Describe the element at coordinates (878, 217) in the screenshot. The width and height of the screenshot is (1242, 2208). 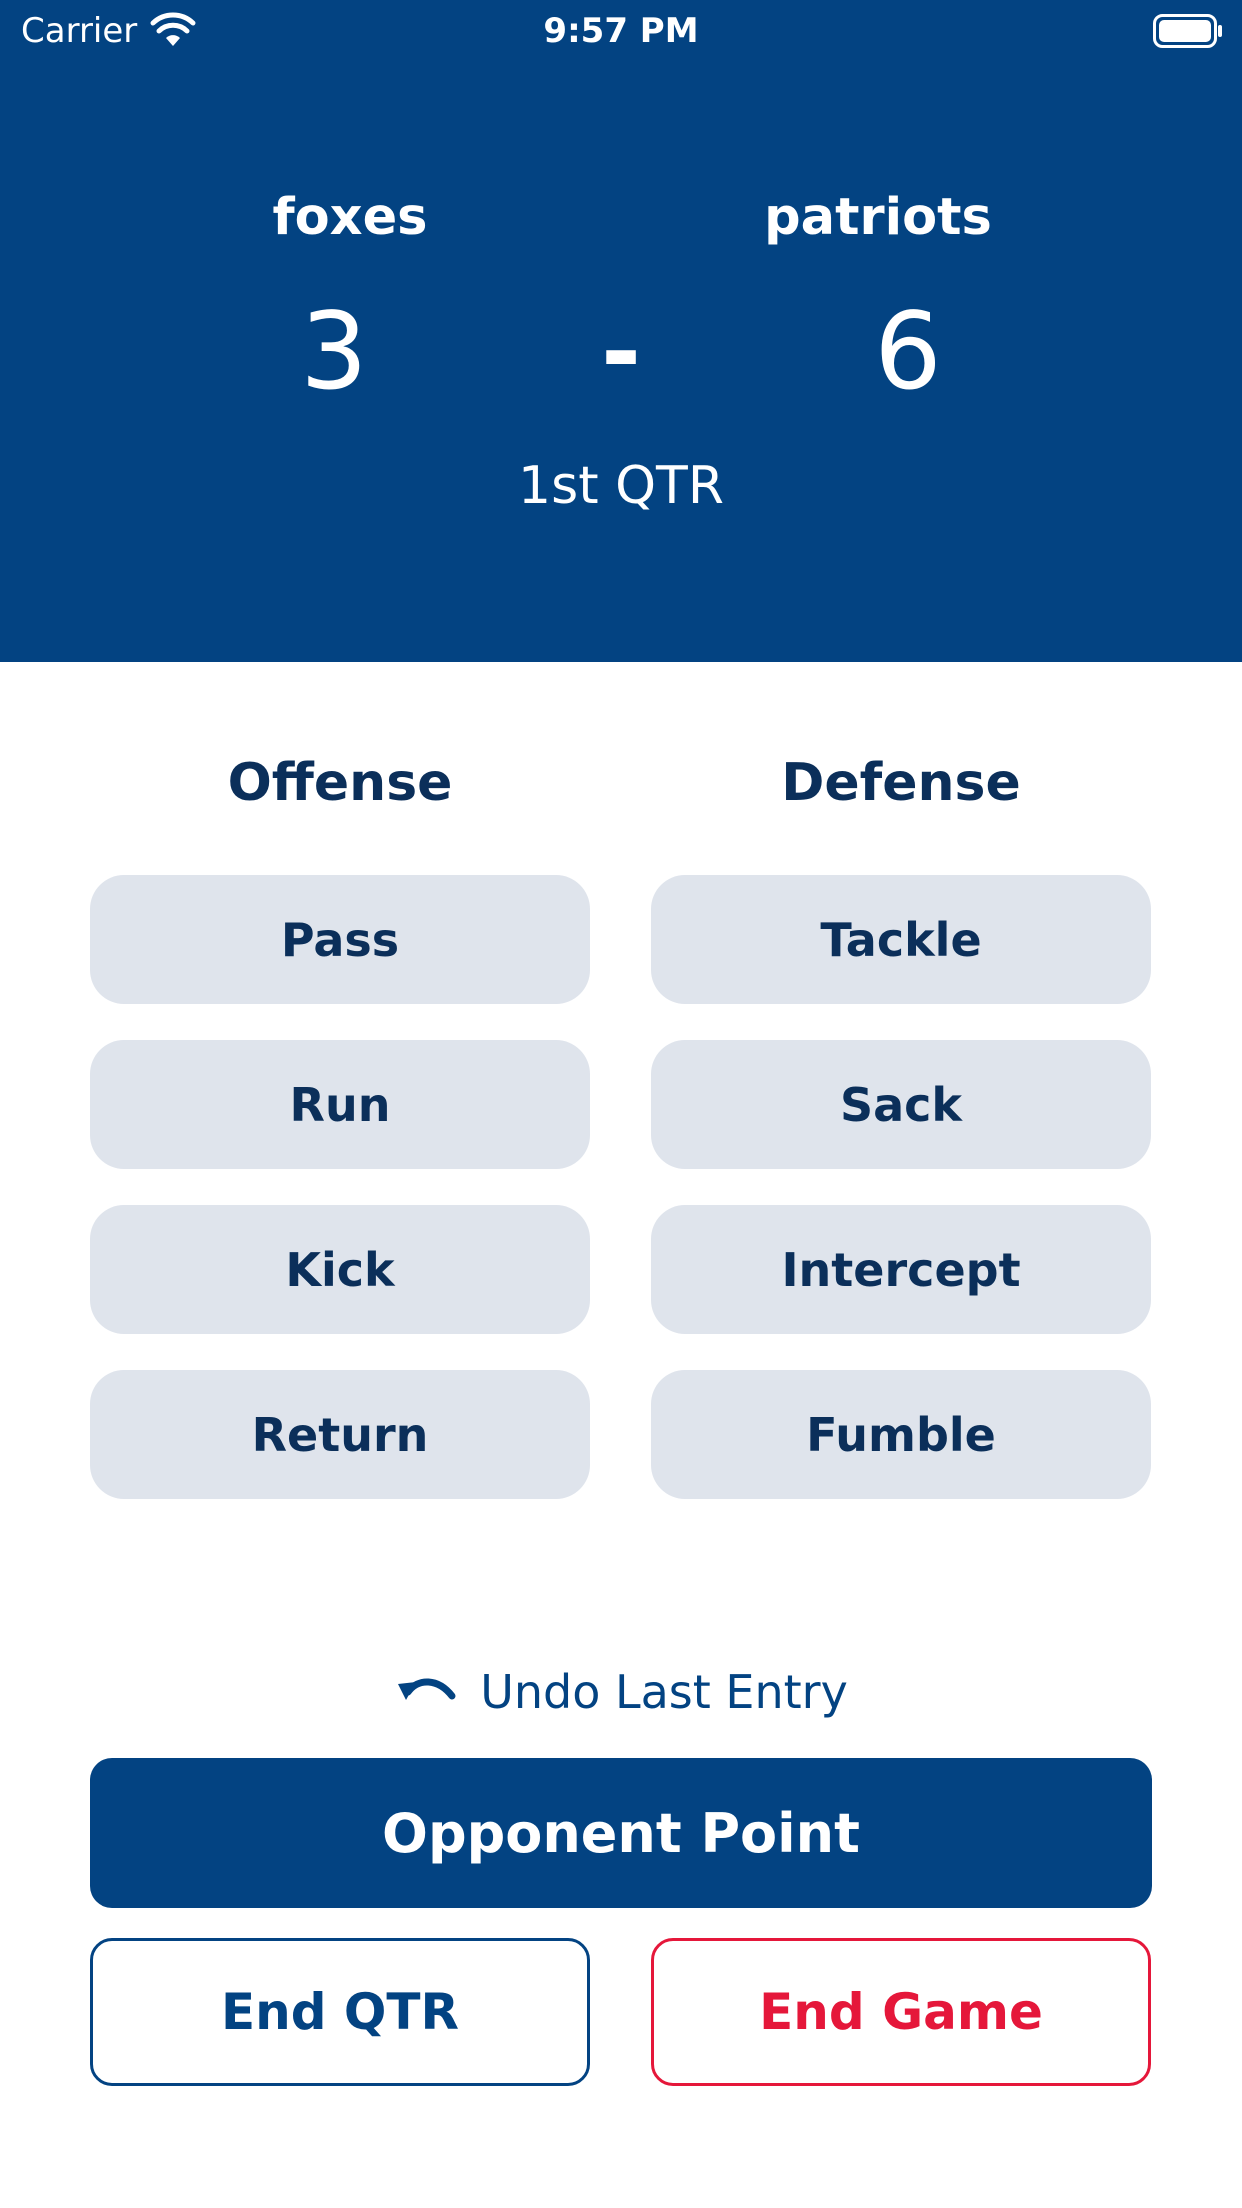
I see `away-team-name: patriots` at that location.